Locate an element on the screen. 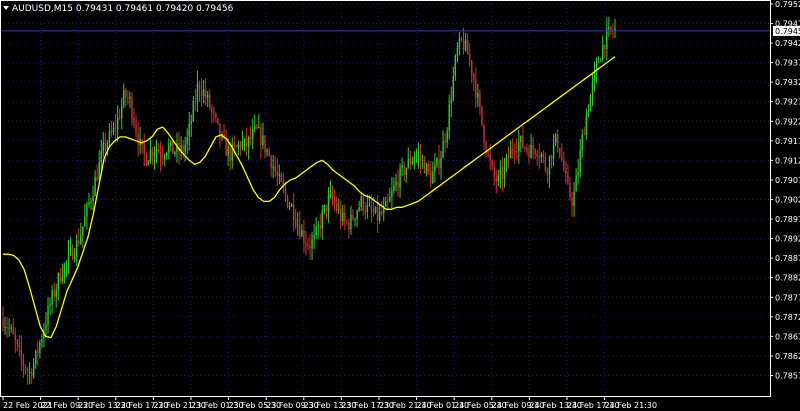  y-tick-label: 0.78825 is located at coordinates (787, 278).